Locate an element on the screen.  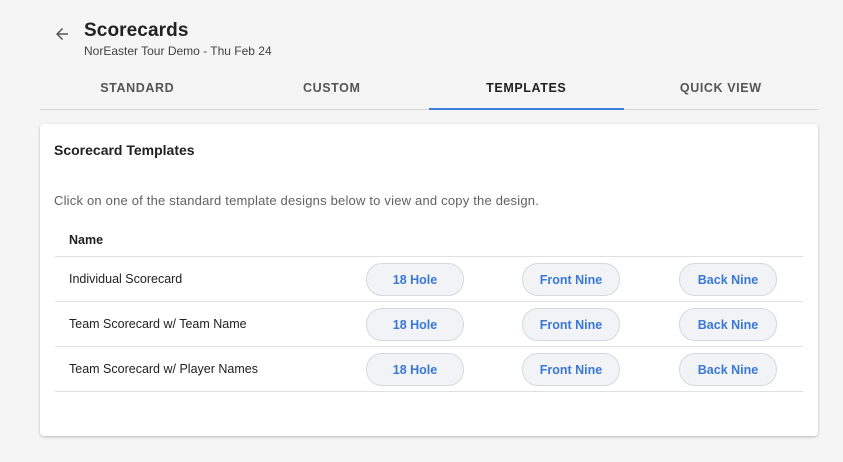
template-name: Team Scorecard w/ Player Names is located at coordinates (163, 369).